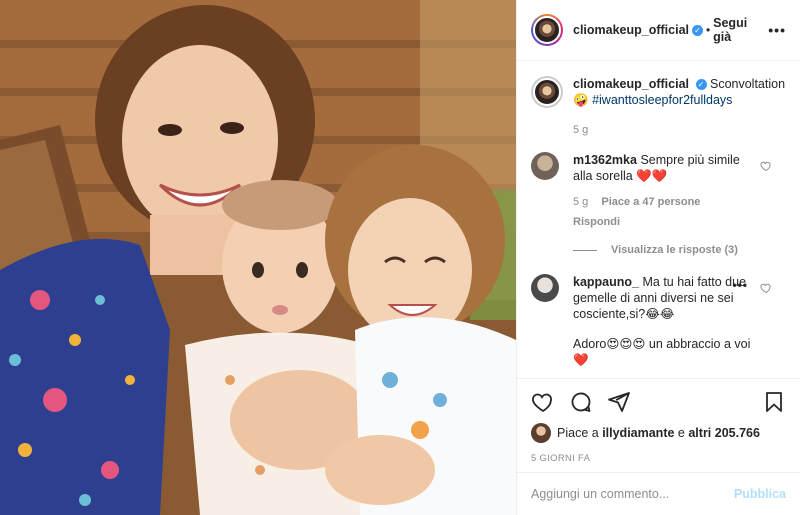 This screenshot has width=800, height=515. I want to click on caption-username: cliomakeup_official, so click(631, 84).